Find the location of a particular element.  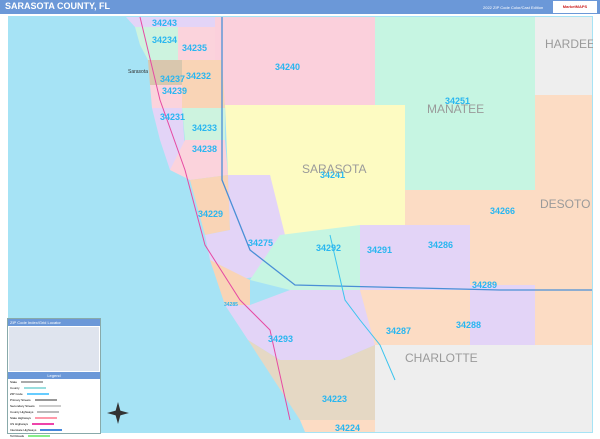

zip-label: 34288 is located at coordinates (468, 325).